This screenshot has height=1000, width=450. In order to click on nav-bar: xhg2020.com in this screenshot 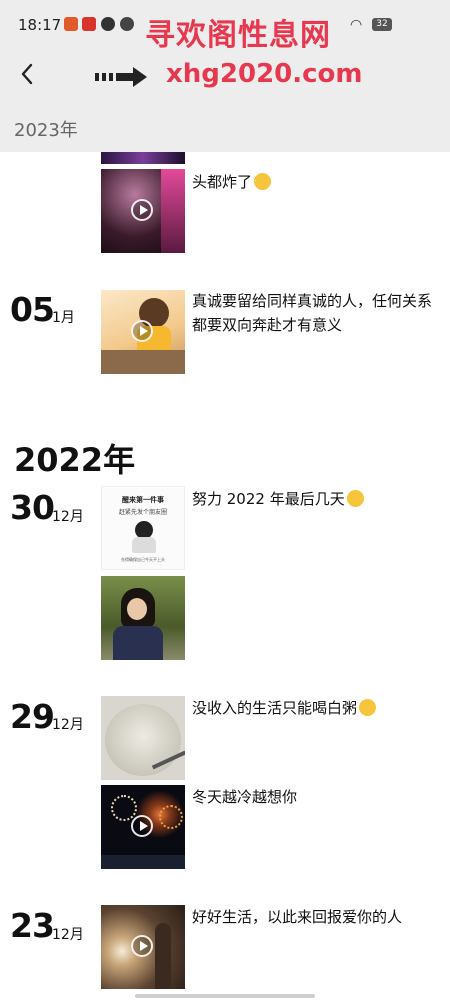, I will do `click(225, 76)`.